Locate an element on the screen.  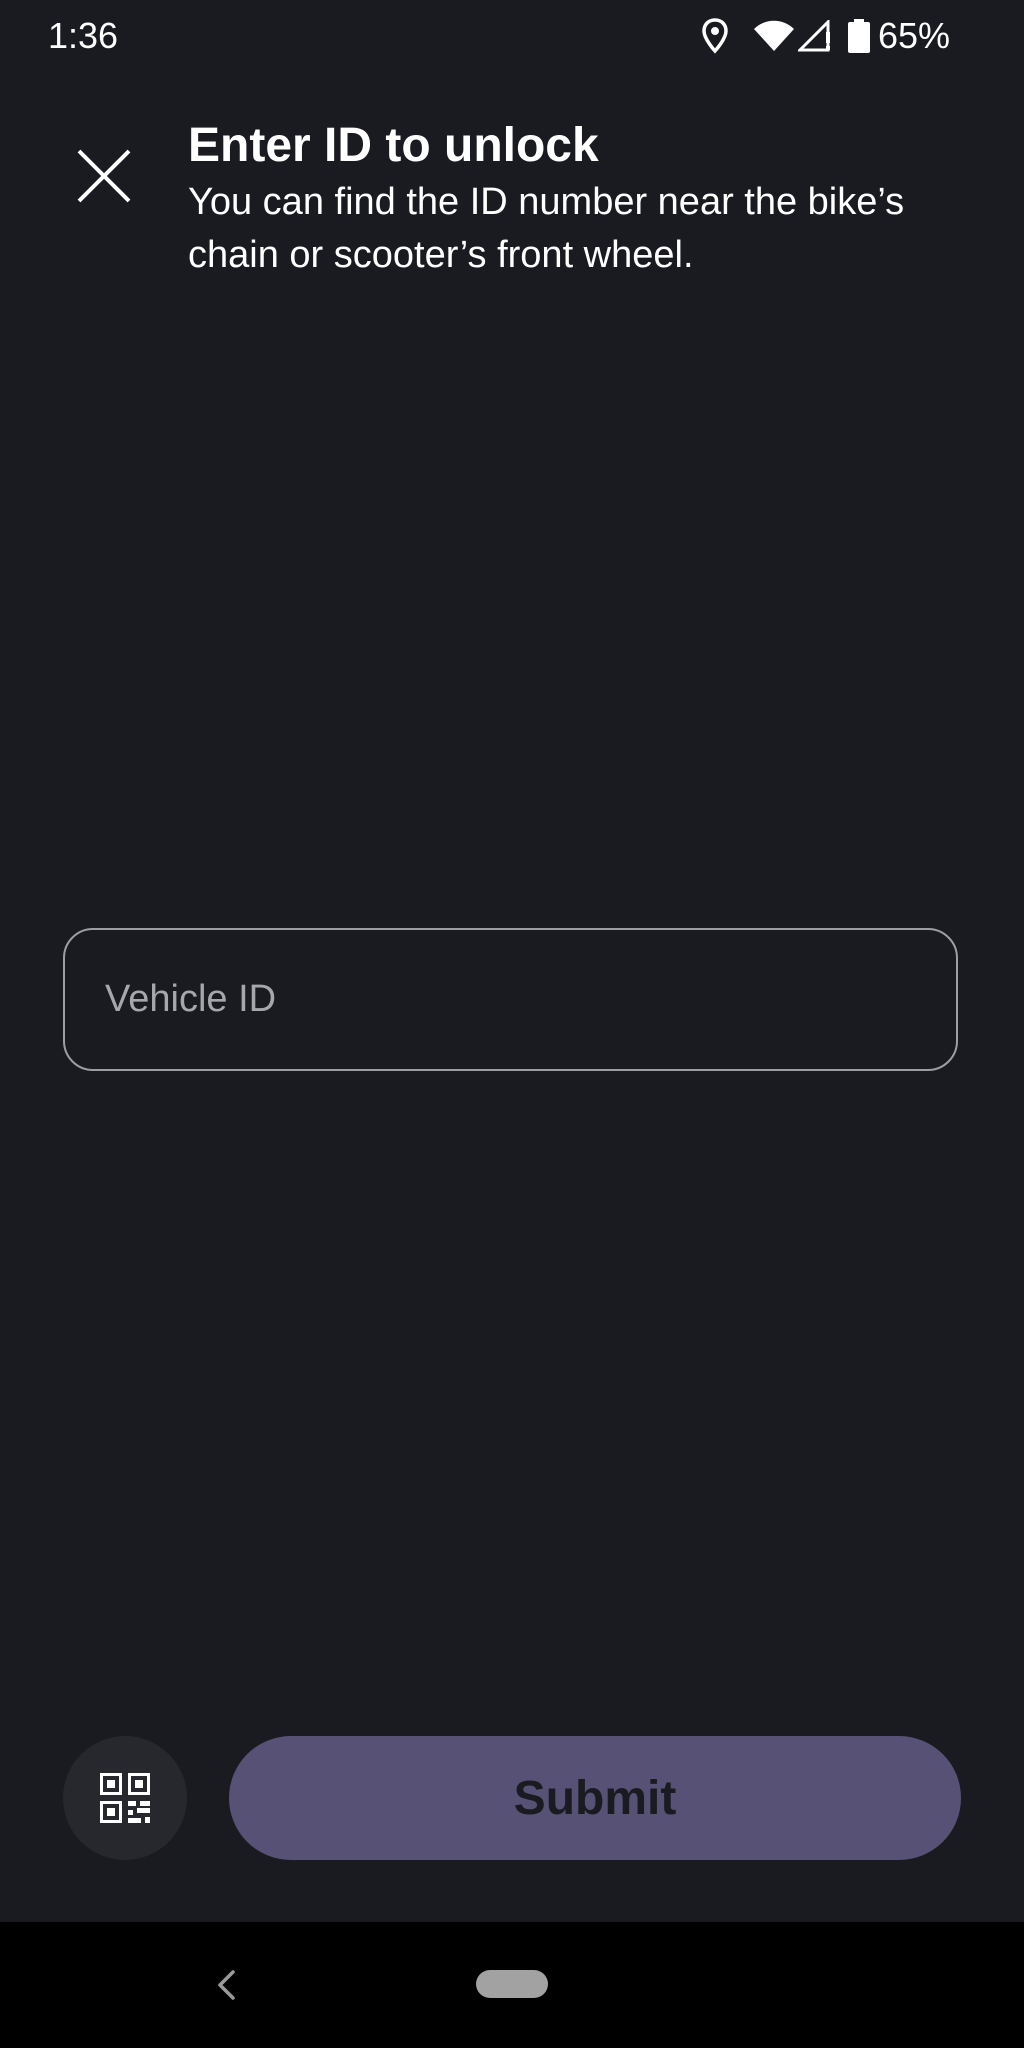
home-pill is located at coordinates (512, 1984).